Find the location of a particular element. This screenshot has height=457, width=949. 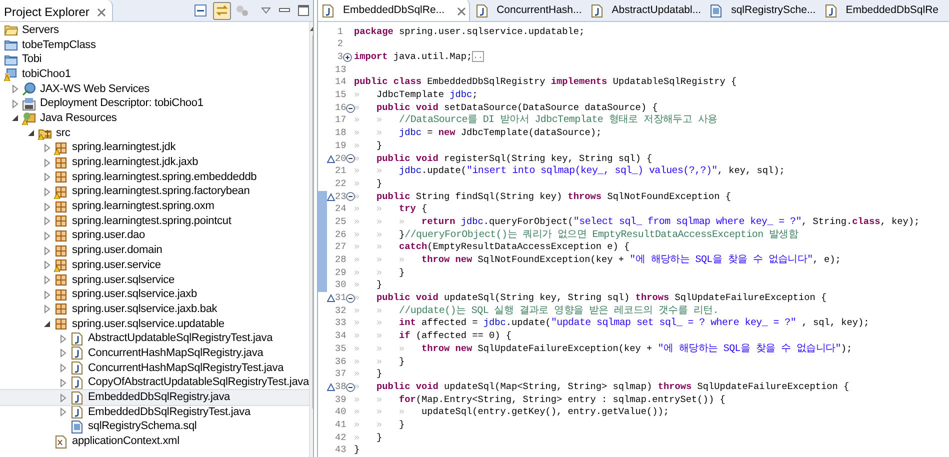

line-number: 22 is located at coordinates (340, 184).